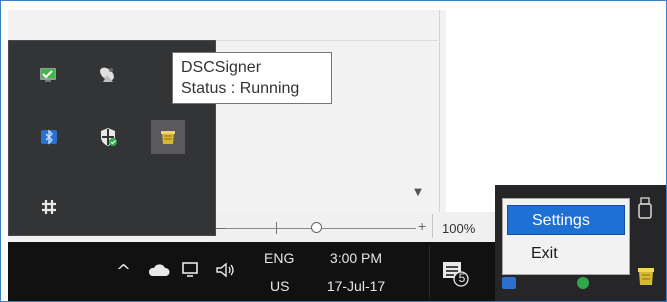 The height and width of the screenshot is (302, 667). Describe the element at coordinates (49, 75) in the screenshot. I see `security-shield-icon` at that location.